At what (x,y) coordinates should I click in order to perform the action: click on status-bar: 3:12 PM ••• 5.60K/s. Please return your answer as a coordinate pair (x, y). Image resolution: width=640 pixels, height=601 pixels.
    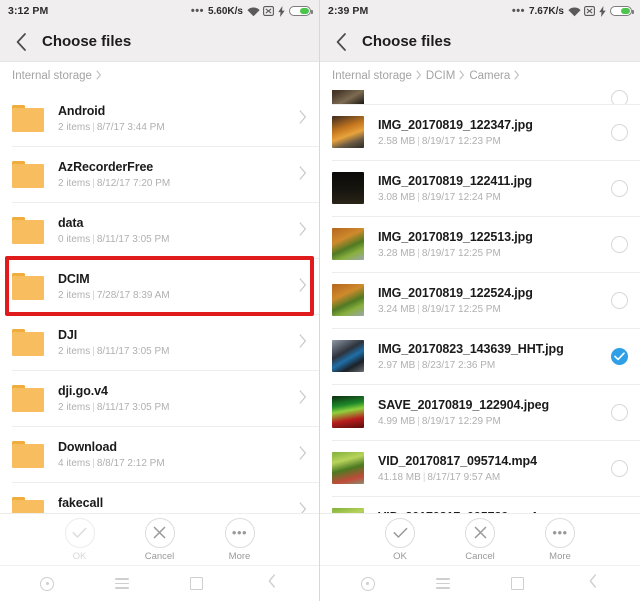
    Looking at the image, I should click on (159, 11).